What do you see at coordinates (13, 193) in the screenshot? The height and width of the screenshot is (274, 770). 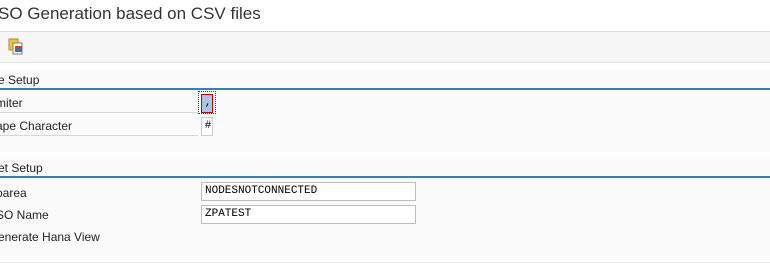 I see `infoarea-label: oarea` at bounding box center [13, 193].